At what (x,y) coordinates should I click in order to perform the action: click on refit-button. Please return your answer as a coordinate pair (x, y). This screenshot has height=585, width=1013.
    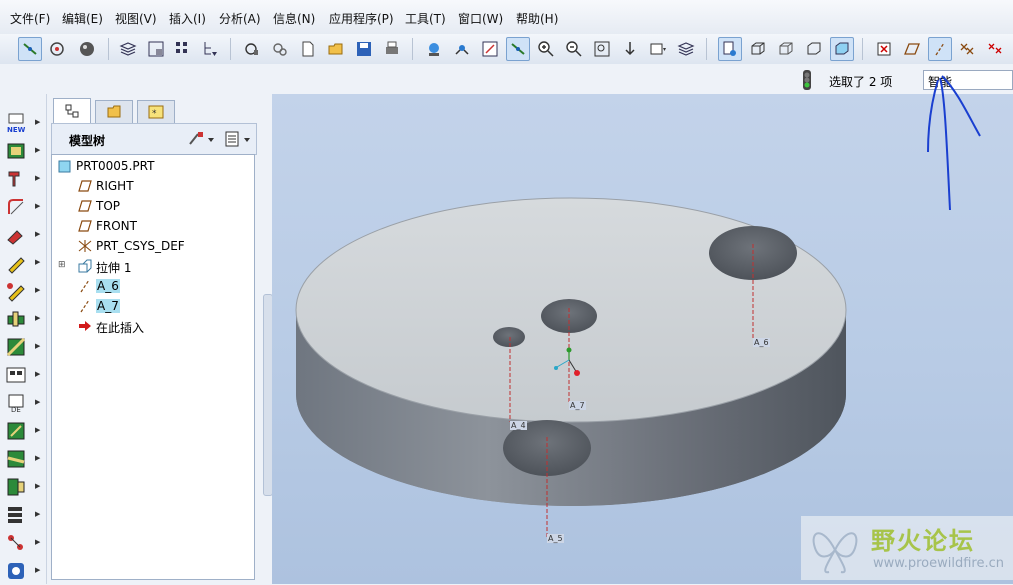
    Looking at the image, I should click on (602, 49).